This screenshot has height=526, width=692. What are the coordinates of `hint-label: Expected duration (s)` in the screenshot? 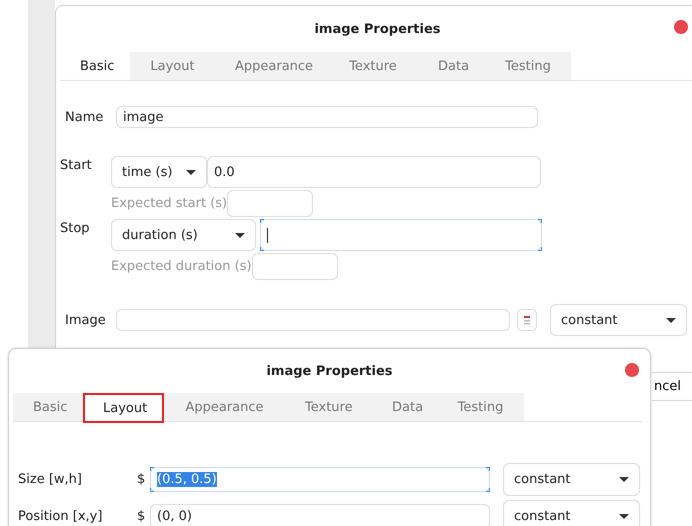 It's located at (181, 266).